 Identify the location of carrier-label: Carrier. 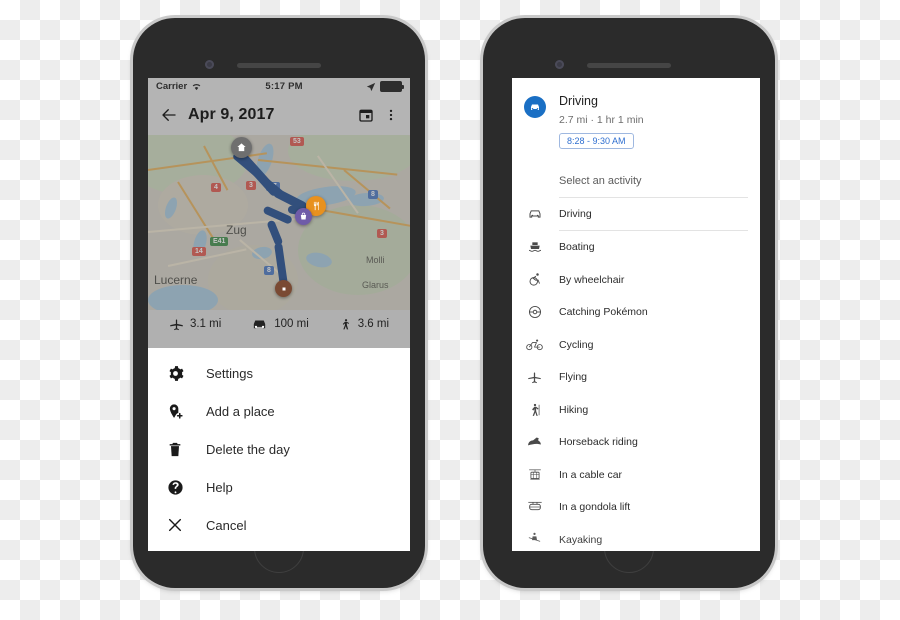
(172, 86).